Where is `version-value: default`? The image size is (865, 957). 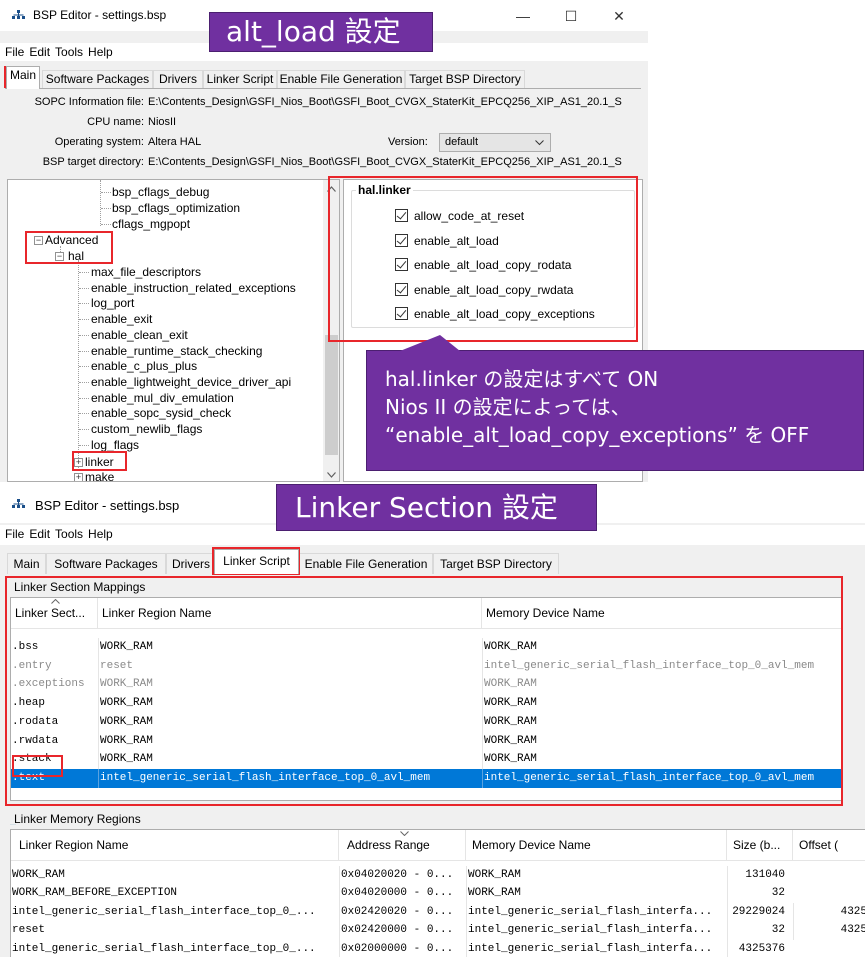
version-value: default is located at coordinates (462, 142).